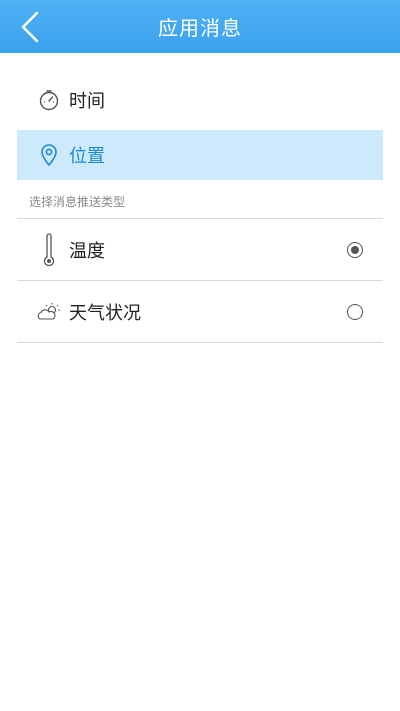 This screenshot has height=711, width=400. Describe the element at coordinates (200, 250) in the screenshot. I see `option-temperature: 温度` at that location.